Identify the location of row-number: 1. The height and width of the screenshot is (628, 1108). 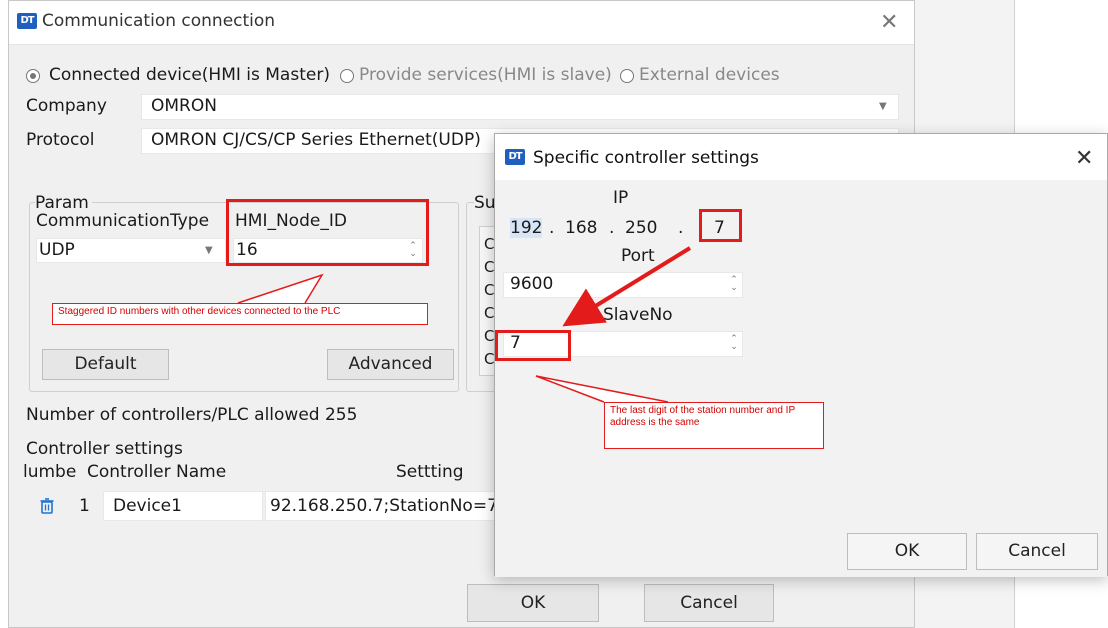
(84, 506).